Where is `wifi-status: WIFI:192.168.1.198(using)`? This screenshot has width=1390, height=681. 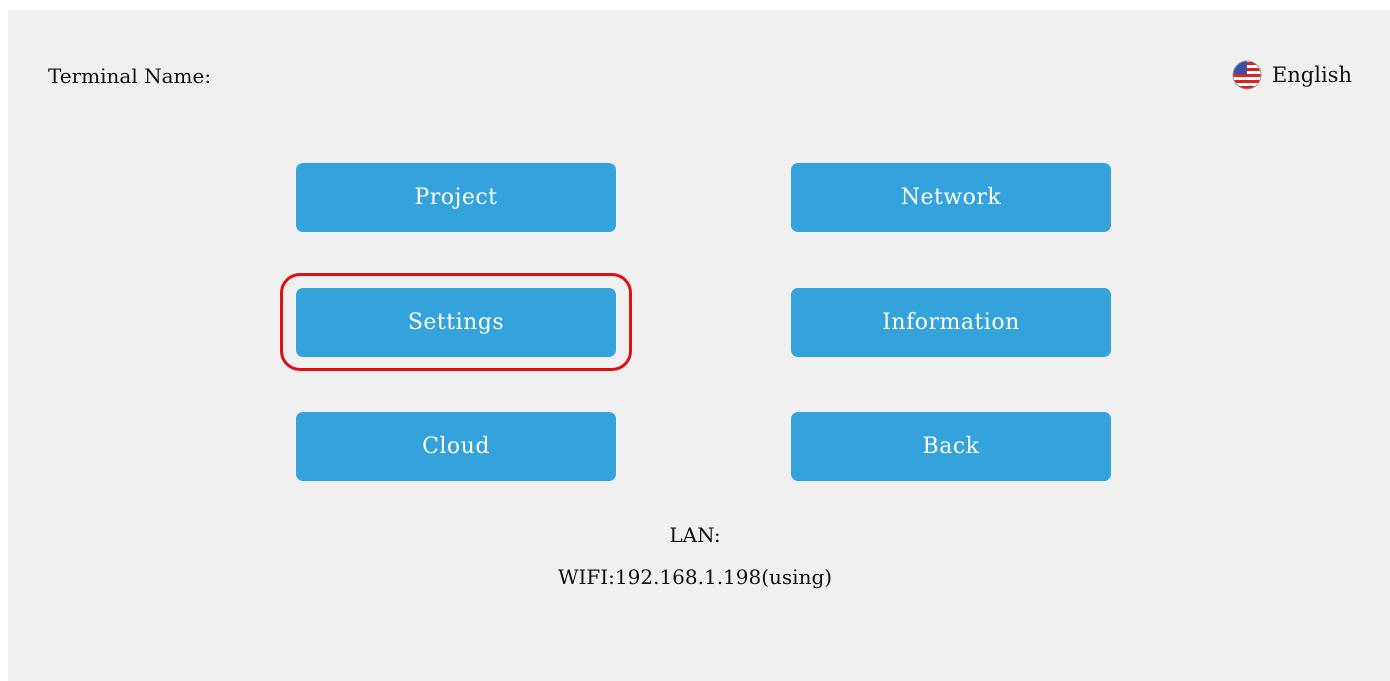 wifi-status: WIFI:192.168.1.198(using) is located at coordinates (695, 577).